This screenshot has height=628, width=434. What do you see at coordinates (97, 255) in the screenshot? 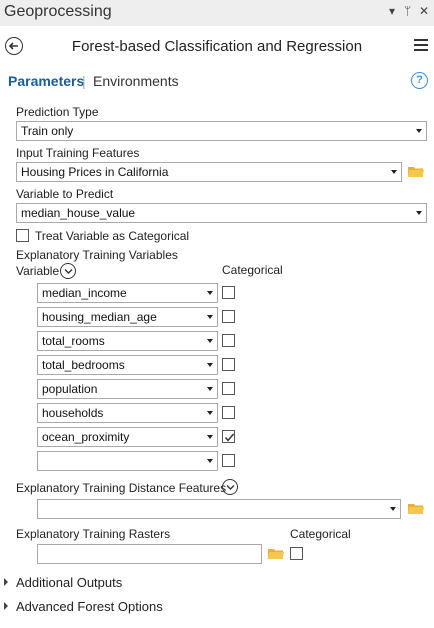
I see `explanatory-variables-label: Explanatory Training Variables` at bounding box center [97, 255].